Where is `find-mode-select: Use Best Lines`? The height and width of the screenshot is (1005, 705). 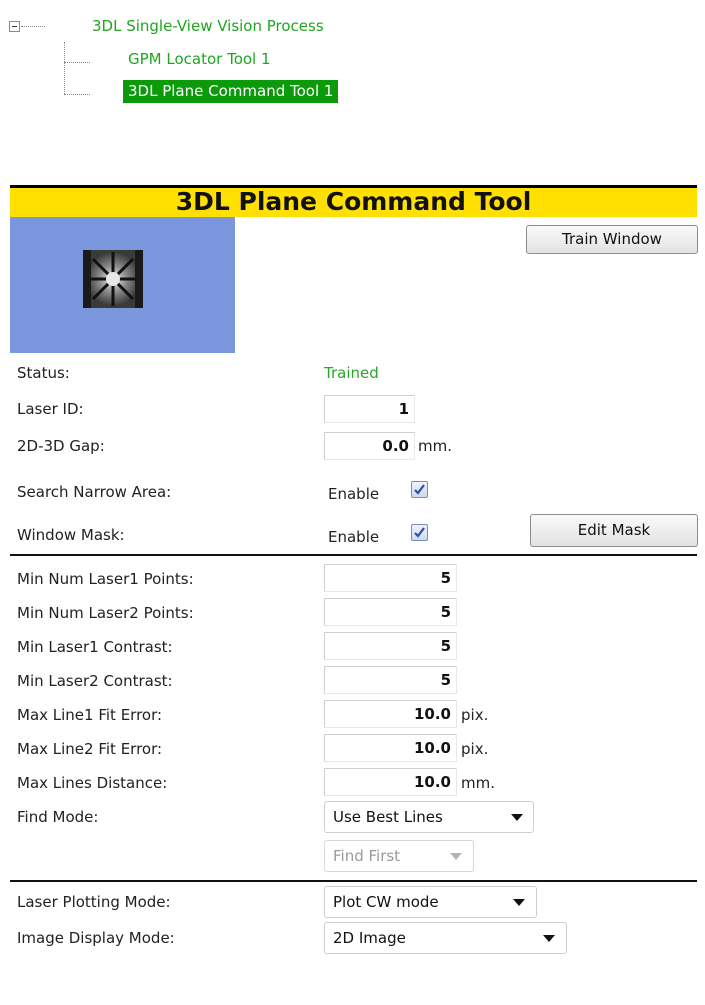 find-mode-select: Use Best Lines is located at coordinates (429, 817).